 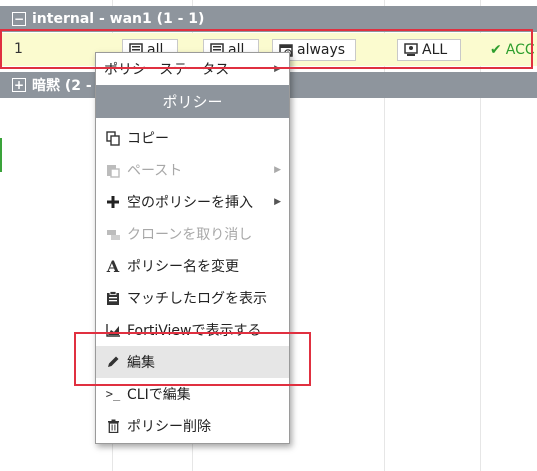 What do you see at coordinates (192, 170) in the screenshot?
I see `menu-item-paste: ペースト ▶` at bounding box center [192, 170].